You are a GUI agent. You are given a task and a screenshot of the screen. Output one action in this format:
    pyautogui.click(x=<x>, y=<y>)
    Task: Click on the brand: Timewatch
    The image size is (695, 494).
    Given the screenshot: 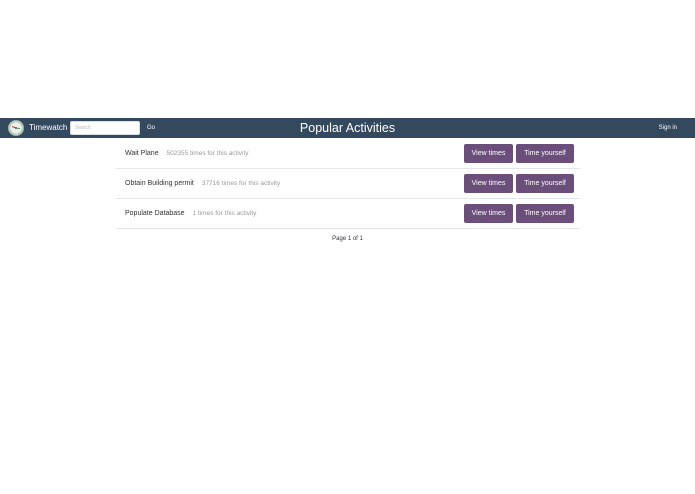 What is the action you would take?
    pyautogui.click(x=37, y=128)
    